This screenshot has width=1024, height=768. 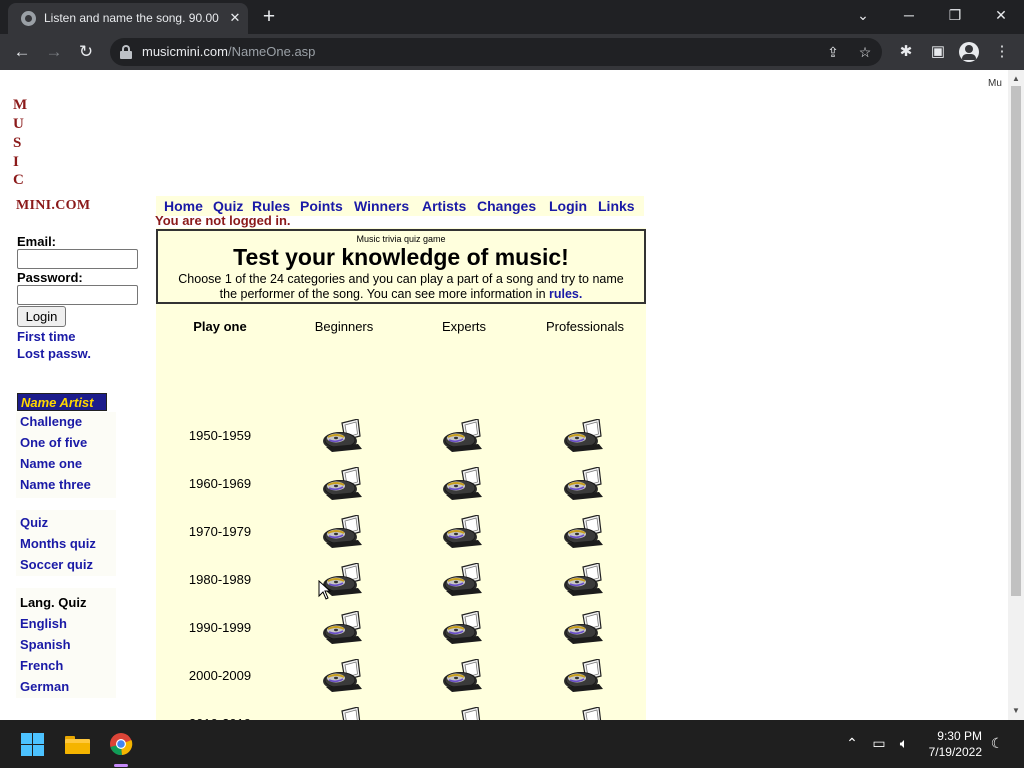 What do you see at coordinates (220, 435) in the screenshot?
I see `decade-label: 1950-1959` at bounding box center [220, 435].